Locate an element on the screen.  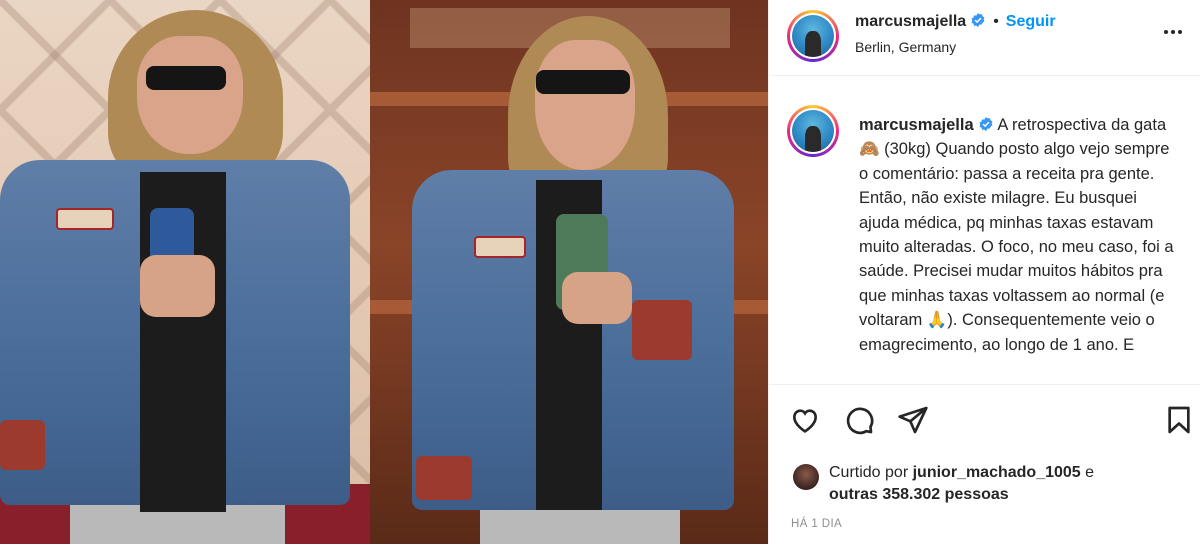
others-likes-link: outras 358.302 pessoas is located at coordinates (919, 494).